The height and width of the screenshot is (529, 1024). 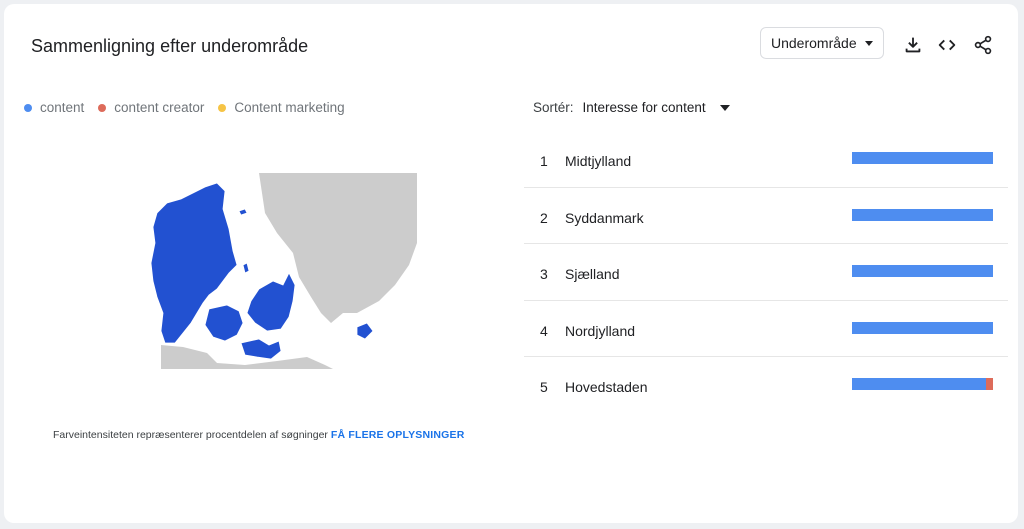 What do you see at coordinates (289, 107) in the screenshot?
I see `legend-label: Content marketing` at bounding box center [289, 107].